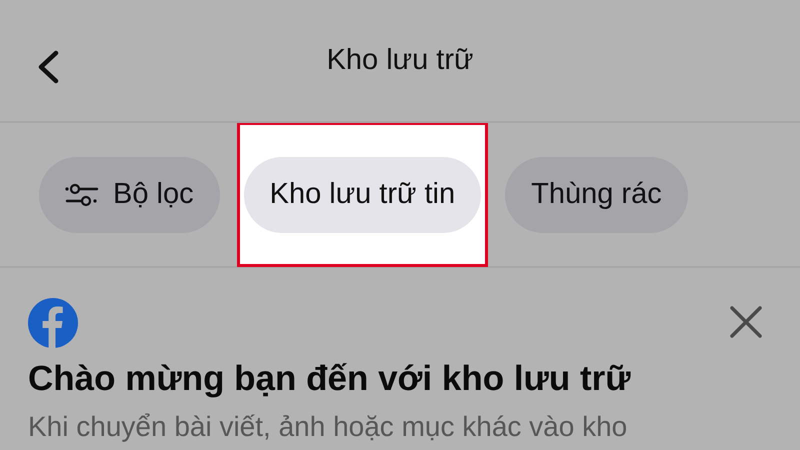  Describe the element at coordinates (328, 427) in the screenshot. I see `notice-text: Khi chuyển bài viết, ảnh hoặc mục khác vào kho` at that location.